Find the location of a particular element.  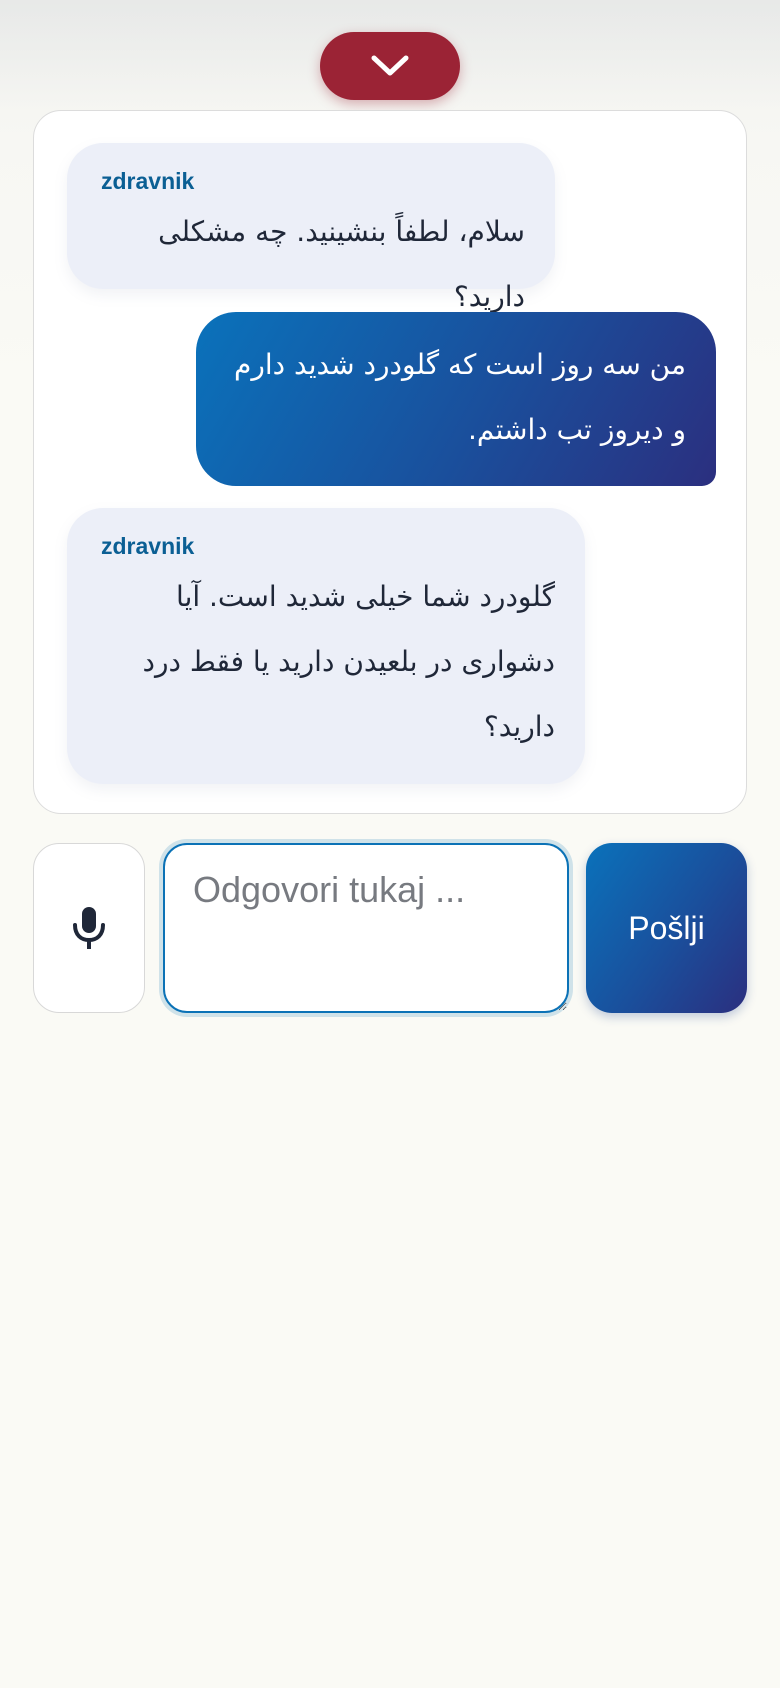

collapse-button is located at coordinates (390, 66).